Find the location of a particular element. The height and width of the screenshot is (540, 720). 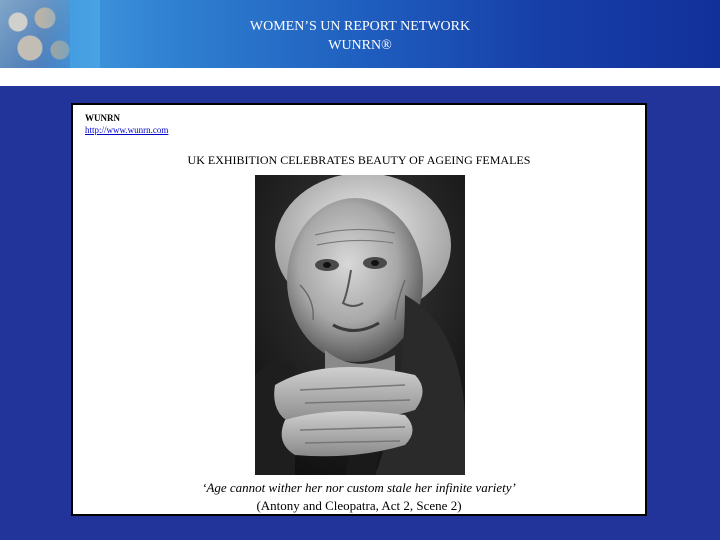

header-banner: WOMEN’S UN REPORT NETWORK WUNRN® is located at coordinates (360, 34).